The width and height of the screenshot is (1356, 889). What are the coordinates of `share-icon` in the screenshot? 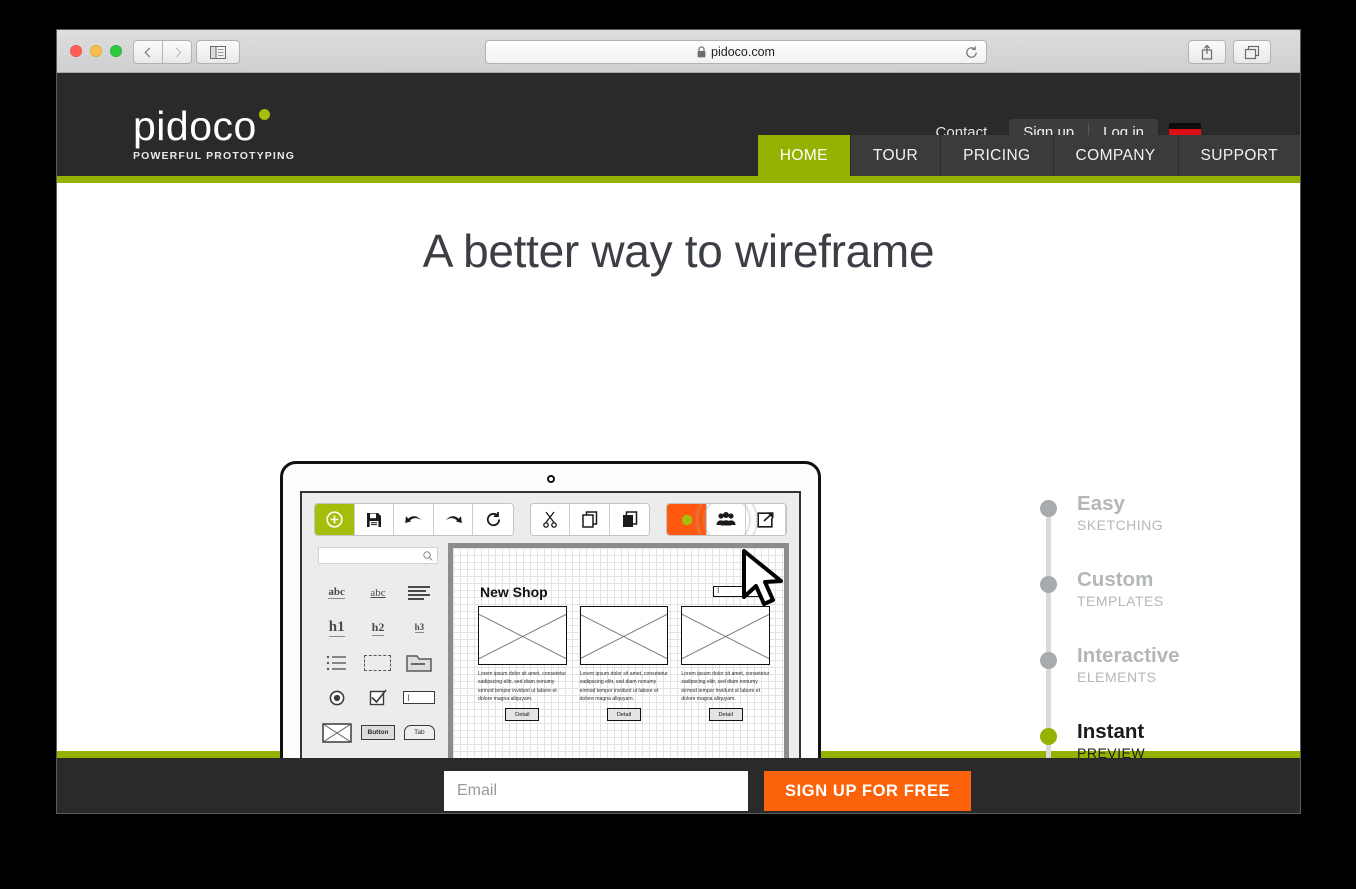 It's located at (1207, 52).